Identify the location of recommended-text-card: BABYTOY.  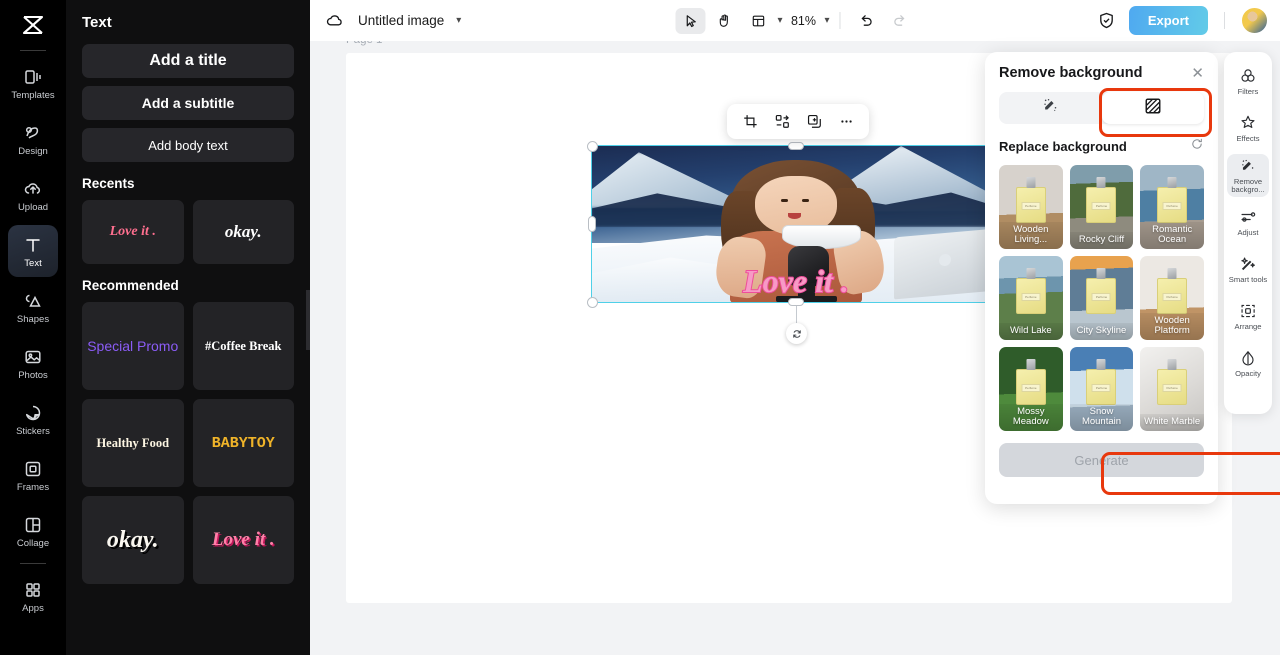
(243, 443).